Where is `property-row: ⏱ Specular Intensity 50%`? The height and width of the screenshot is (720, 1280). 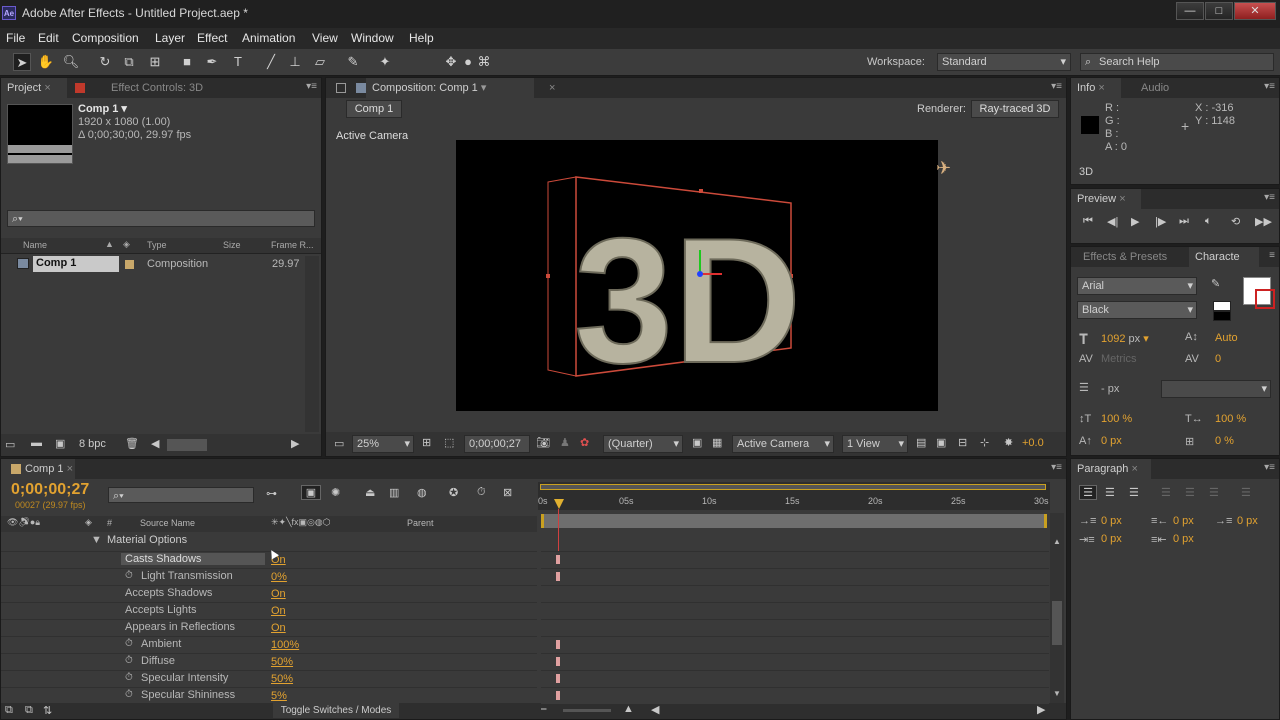
property-row: ⏱ Specular Intensity 50% is located at coordinates (269, 678).